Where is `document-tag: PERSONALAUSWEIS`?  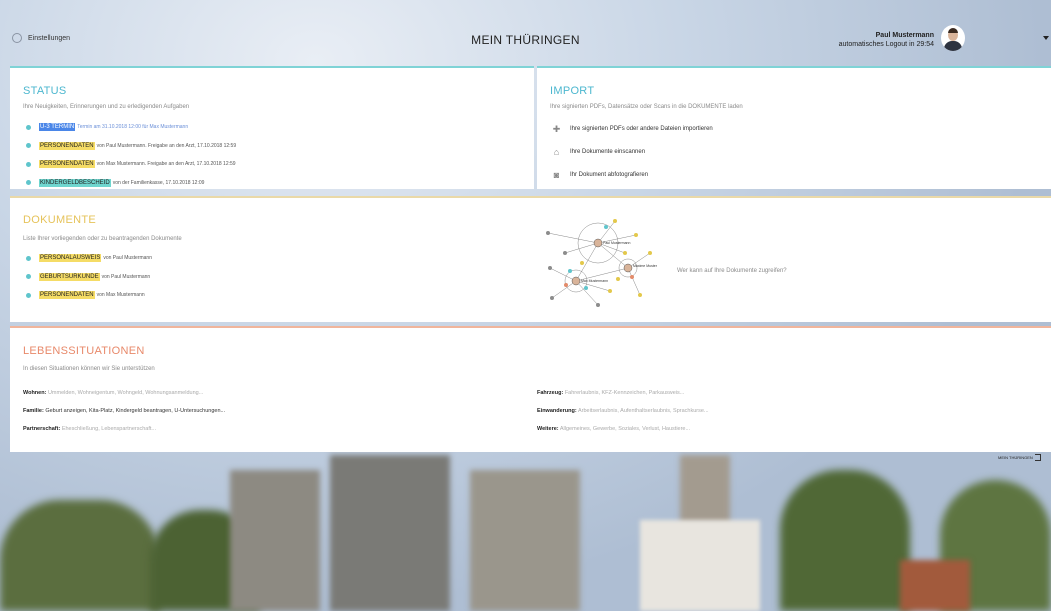 document-tag: PERSONALAUSWEIS is located at coordinates (70, 258).